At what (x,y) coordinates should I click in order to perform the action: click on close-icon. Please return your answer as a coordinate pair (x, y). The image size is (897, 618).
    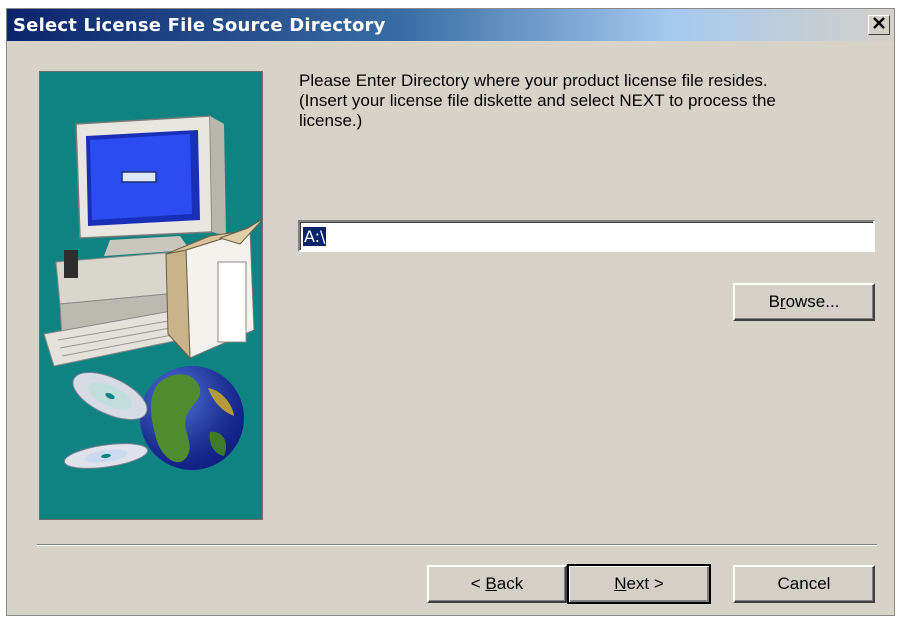
    Looking at the image, I should click on (879, 25).